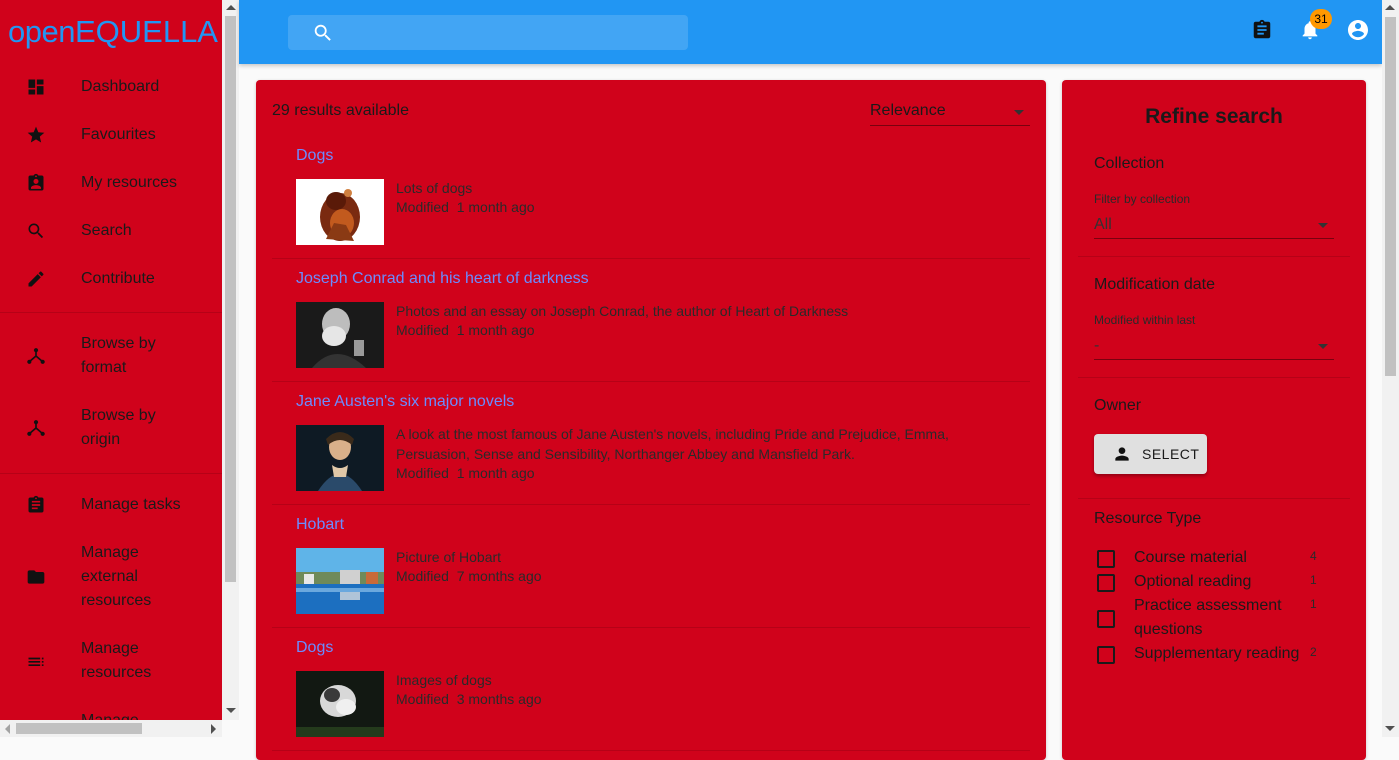 The width and height of the screenshot is (1399, 760). I want to click on collection-value: All, so click(1103, 224).